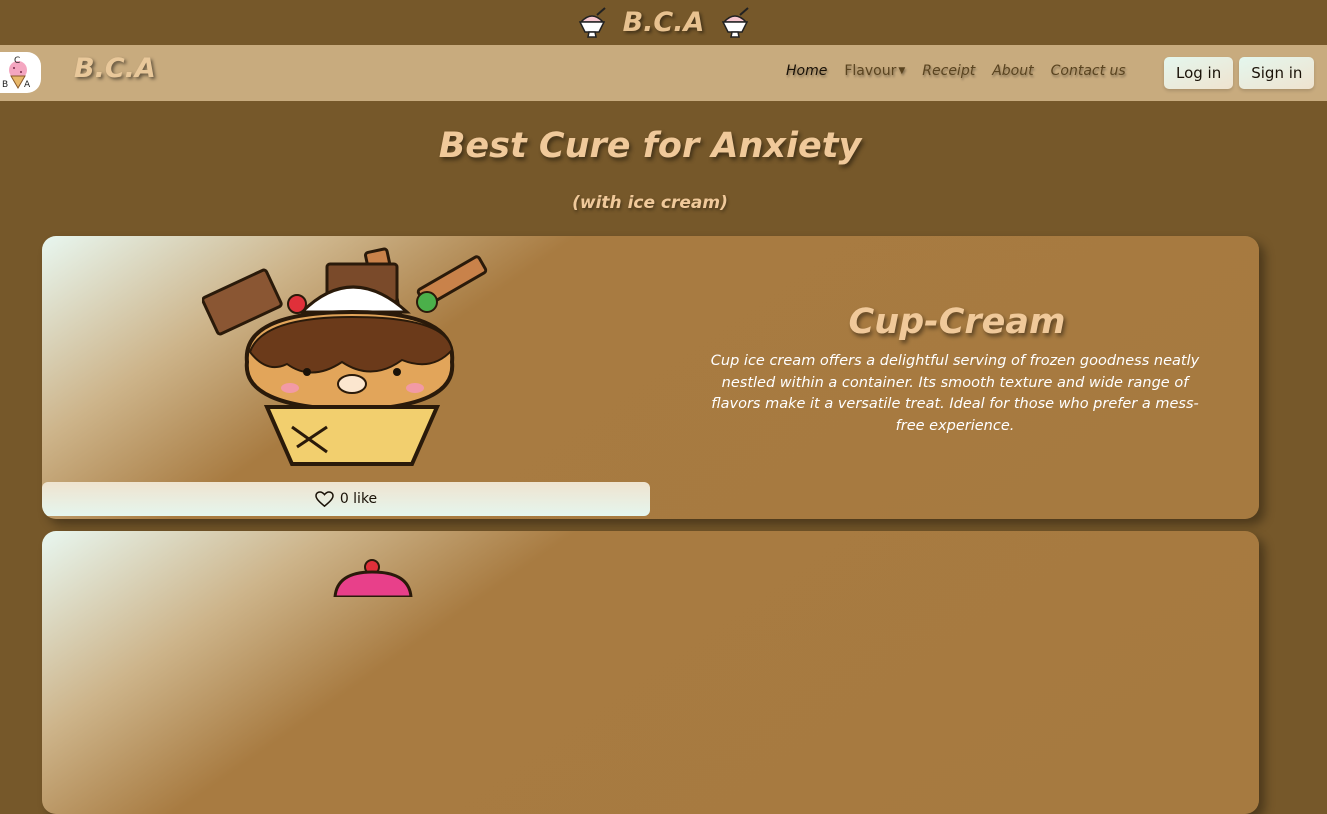  I want to click on banner-title: B.C.A, so click(663, 22).